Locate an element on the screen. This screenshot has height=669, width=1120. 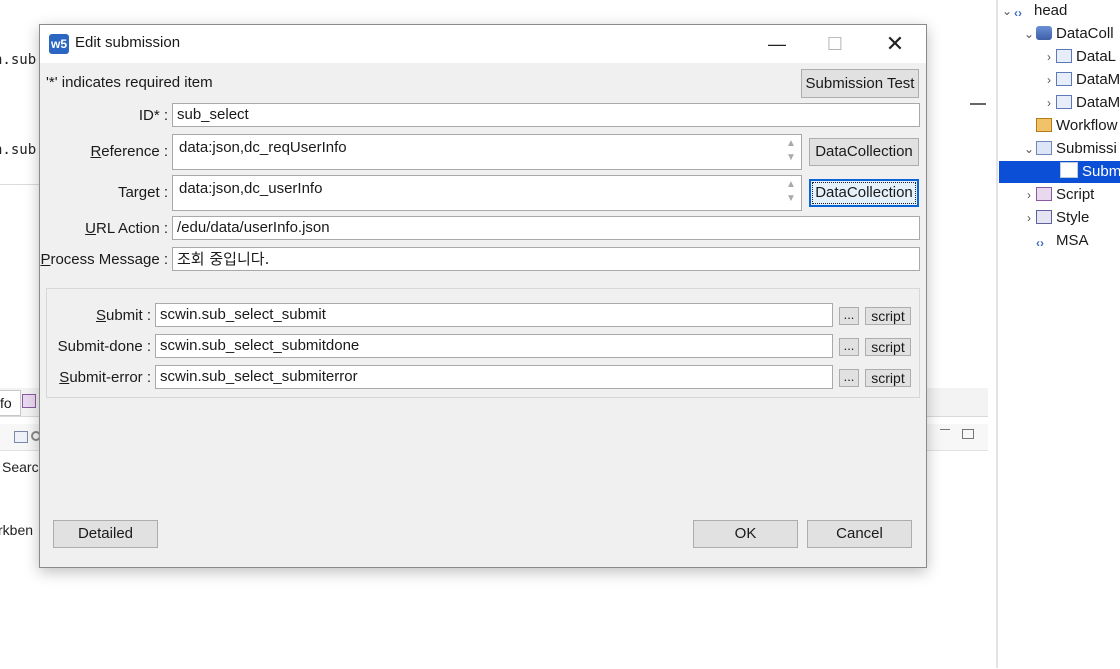
submit-label: Submit : is located at coordinates (123, 315).